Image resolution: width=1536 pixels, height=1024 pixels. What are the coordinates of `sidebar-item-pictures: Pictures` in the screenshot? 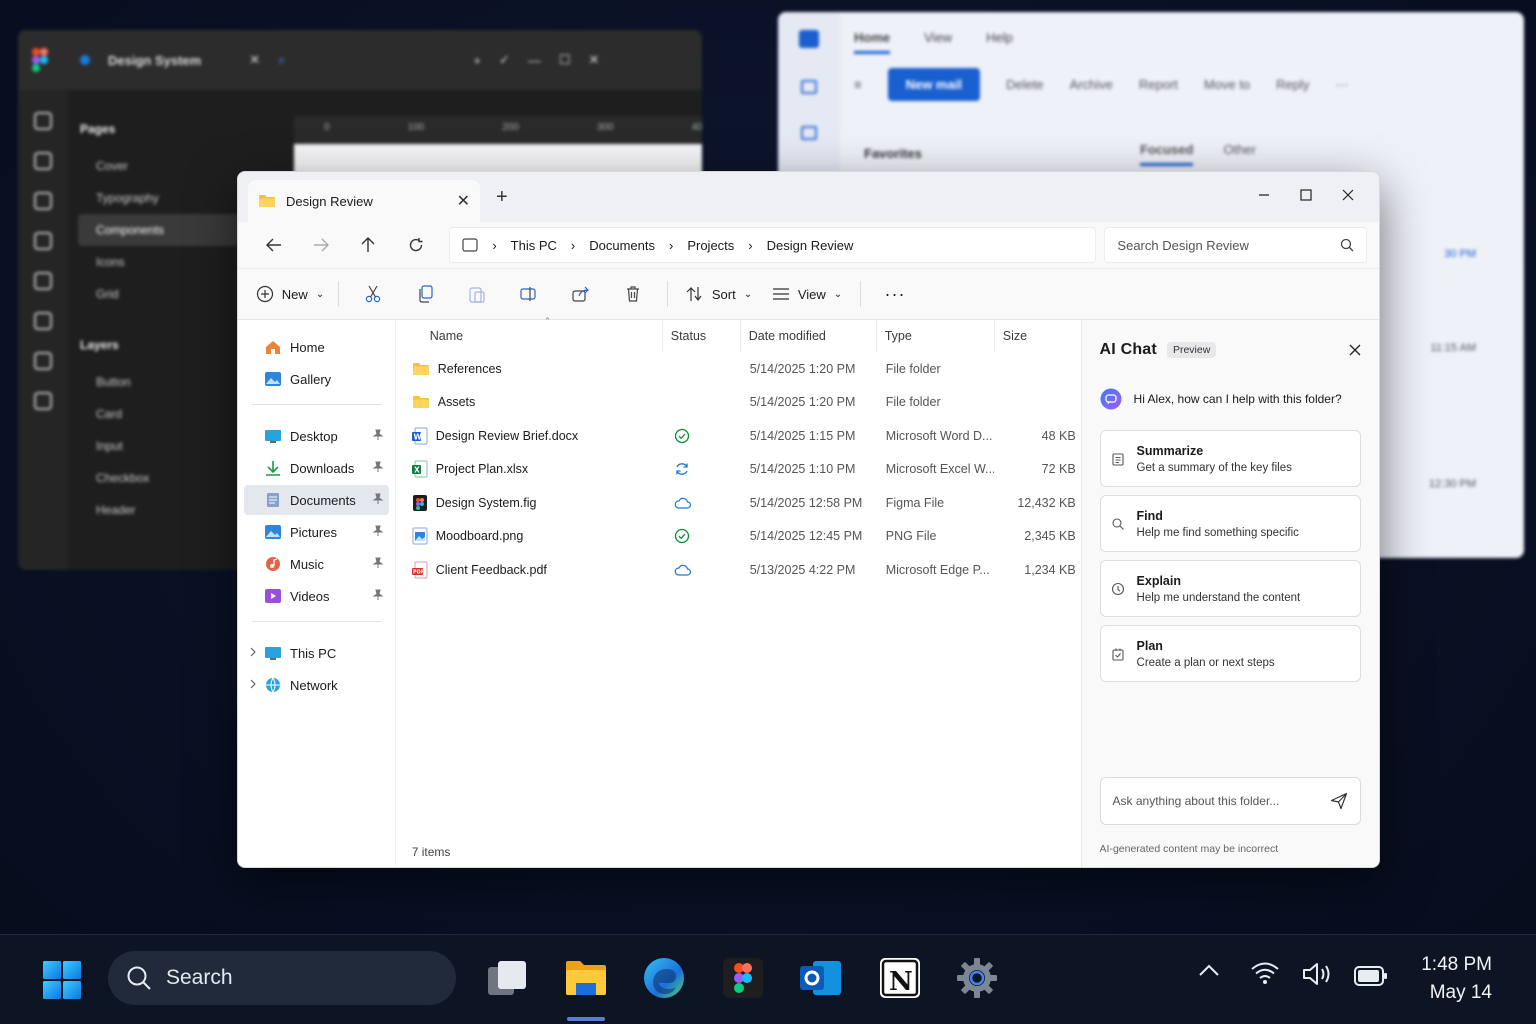 It's located at (316, 532).